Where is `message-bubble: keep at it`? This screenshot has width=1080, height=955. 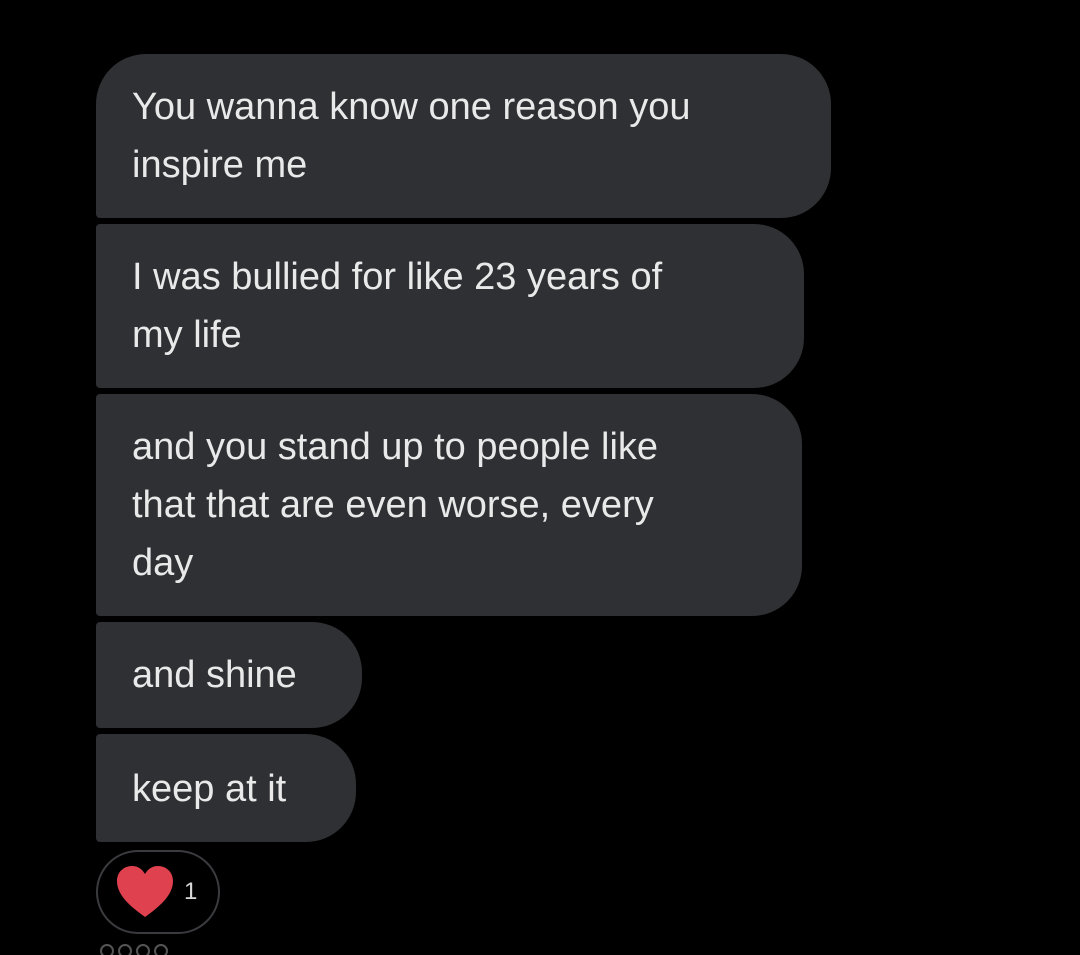
message-bubble: keep at it is located at coordinates (226, 788).